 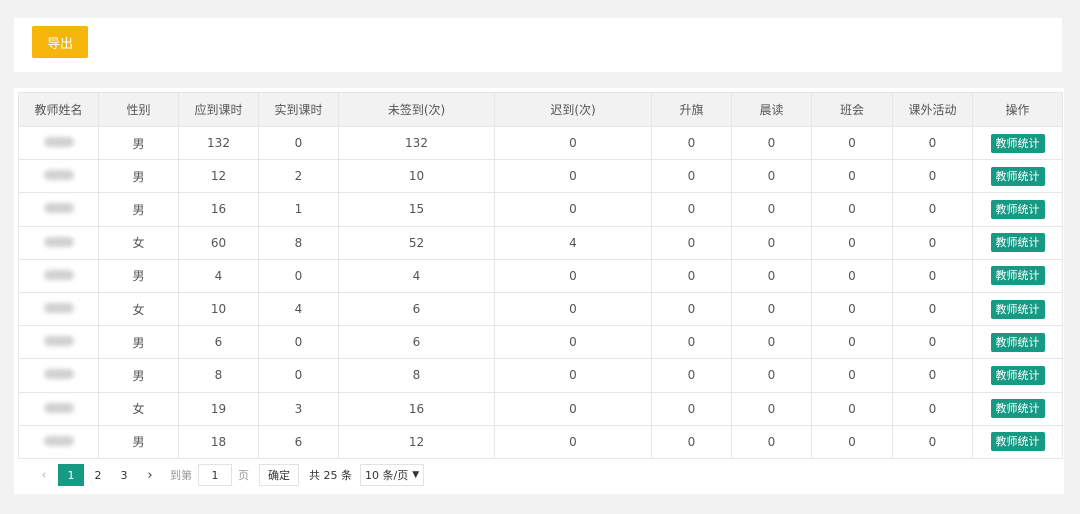 I want to click on table-row: 男 16 1 15 0 0 0 0 0 教师统计, so click(x=540, y=209).